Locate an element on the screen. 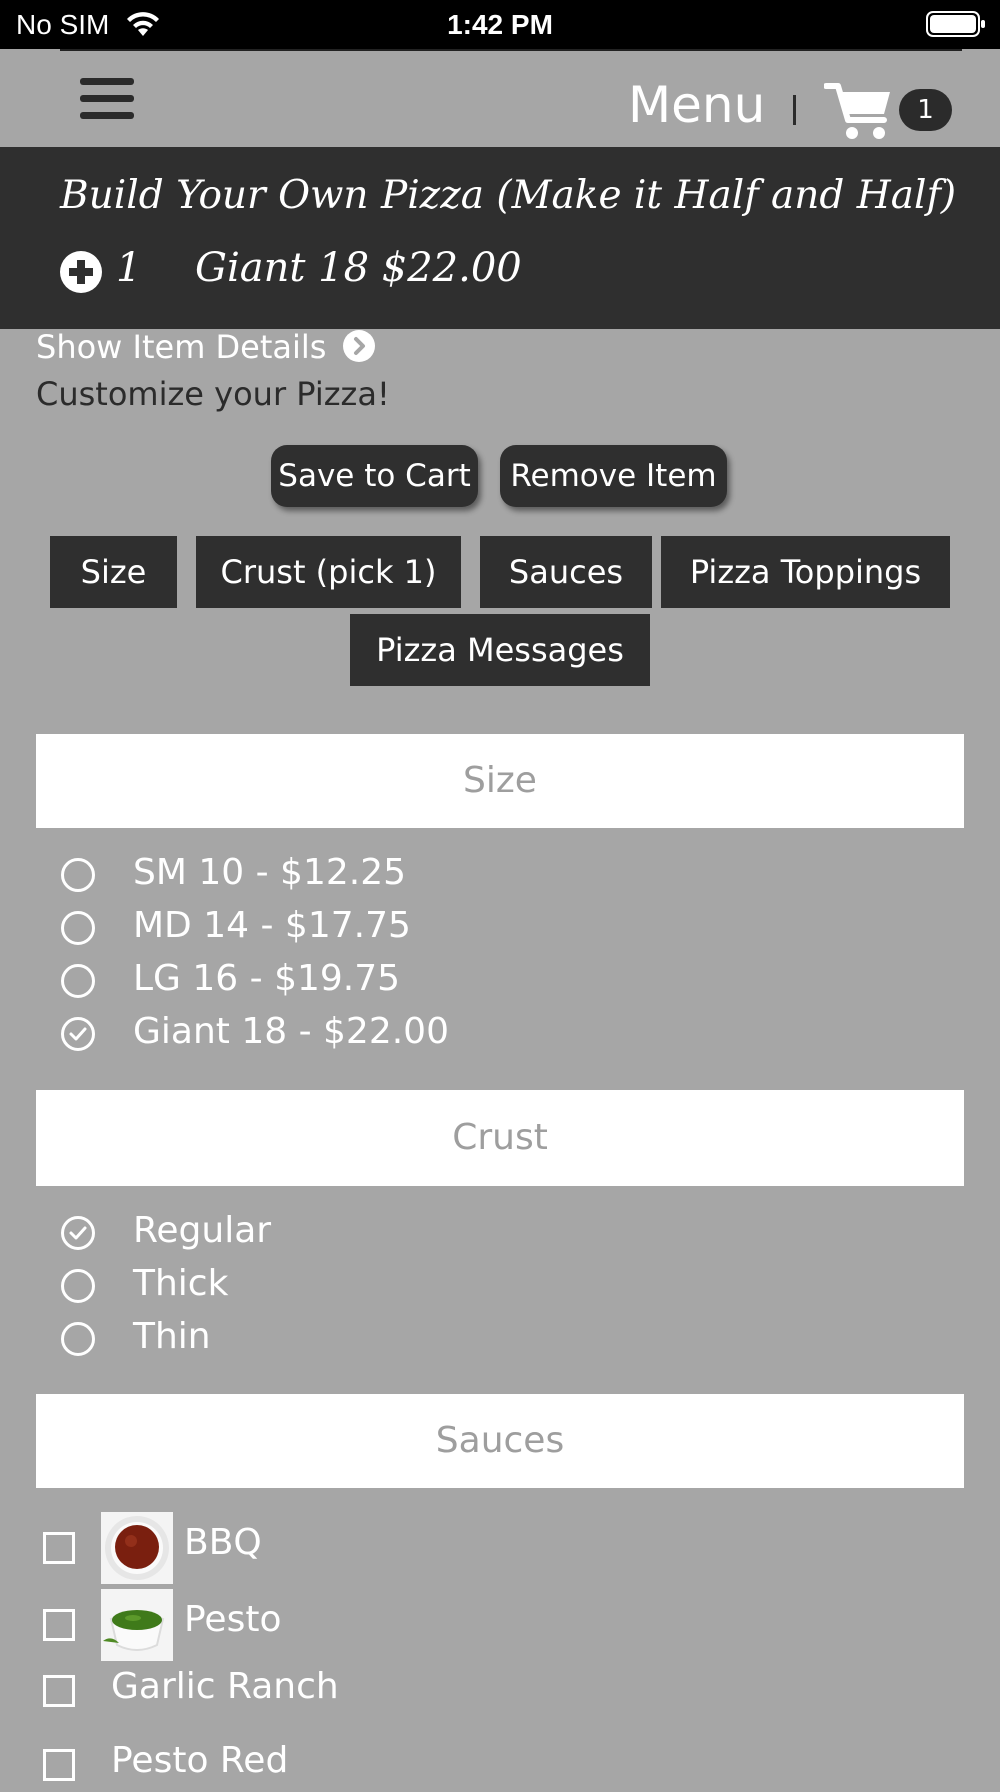 Image resolution: width=1000 pixels, height=1792 pixels. item-quantity: 1 is located at coordinates (129, 268).